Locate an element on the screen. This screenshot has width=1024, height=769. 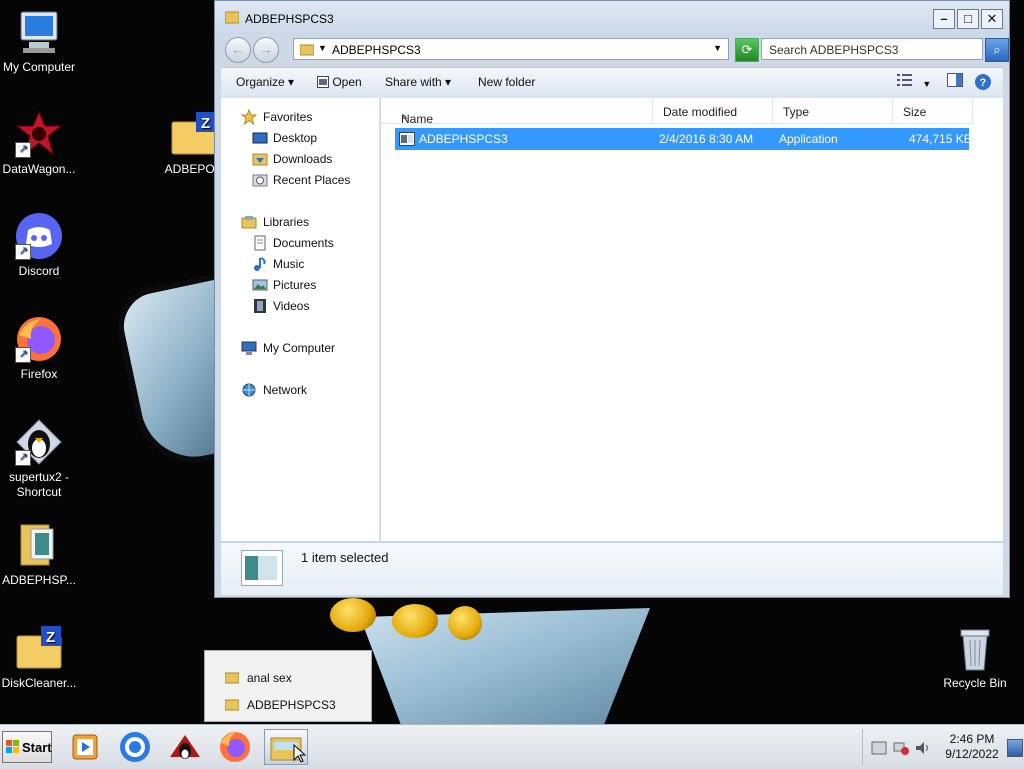
file-thumbnail is located at coordinates (262, 568).